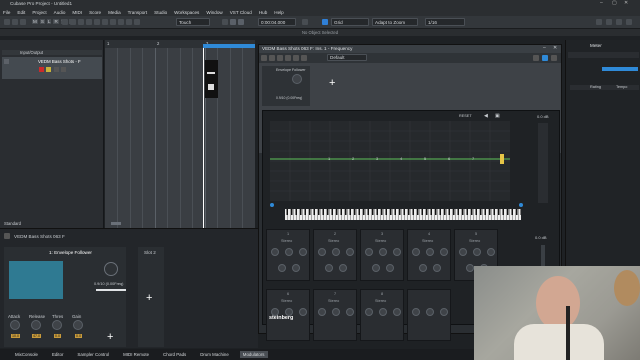 The image size is (640, 360). I want to click on menu-help: Help, so click(278, 12).